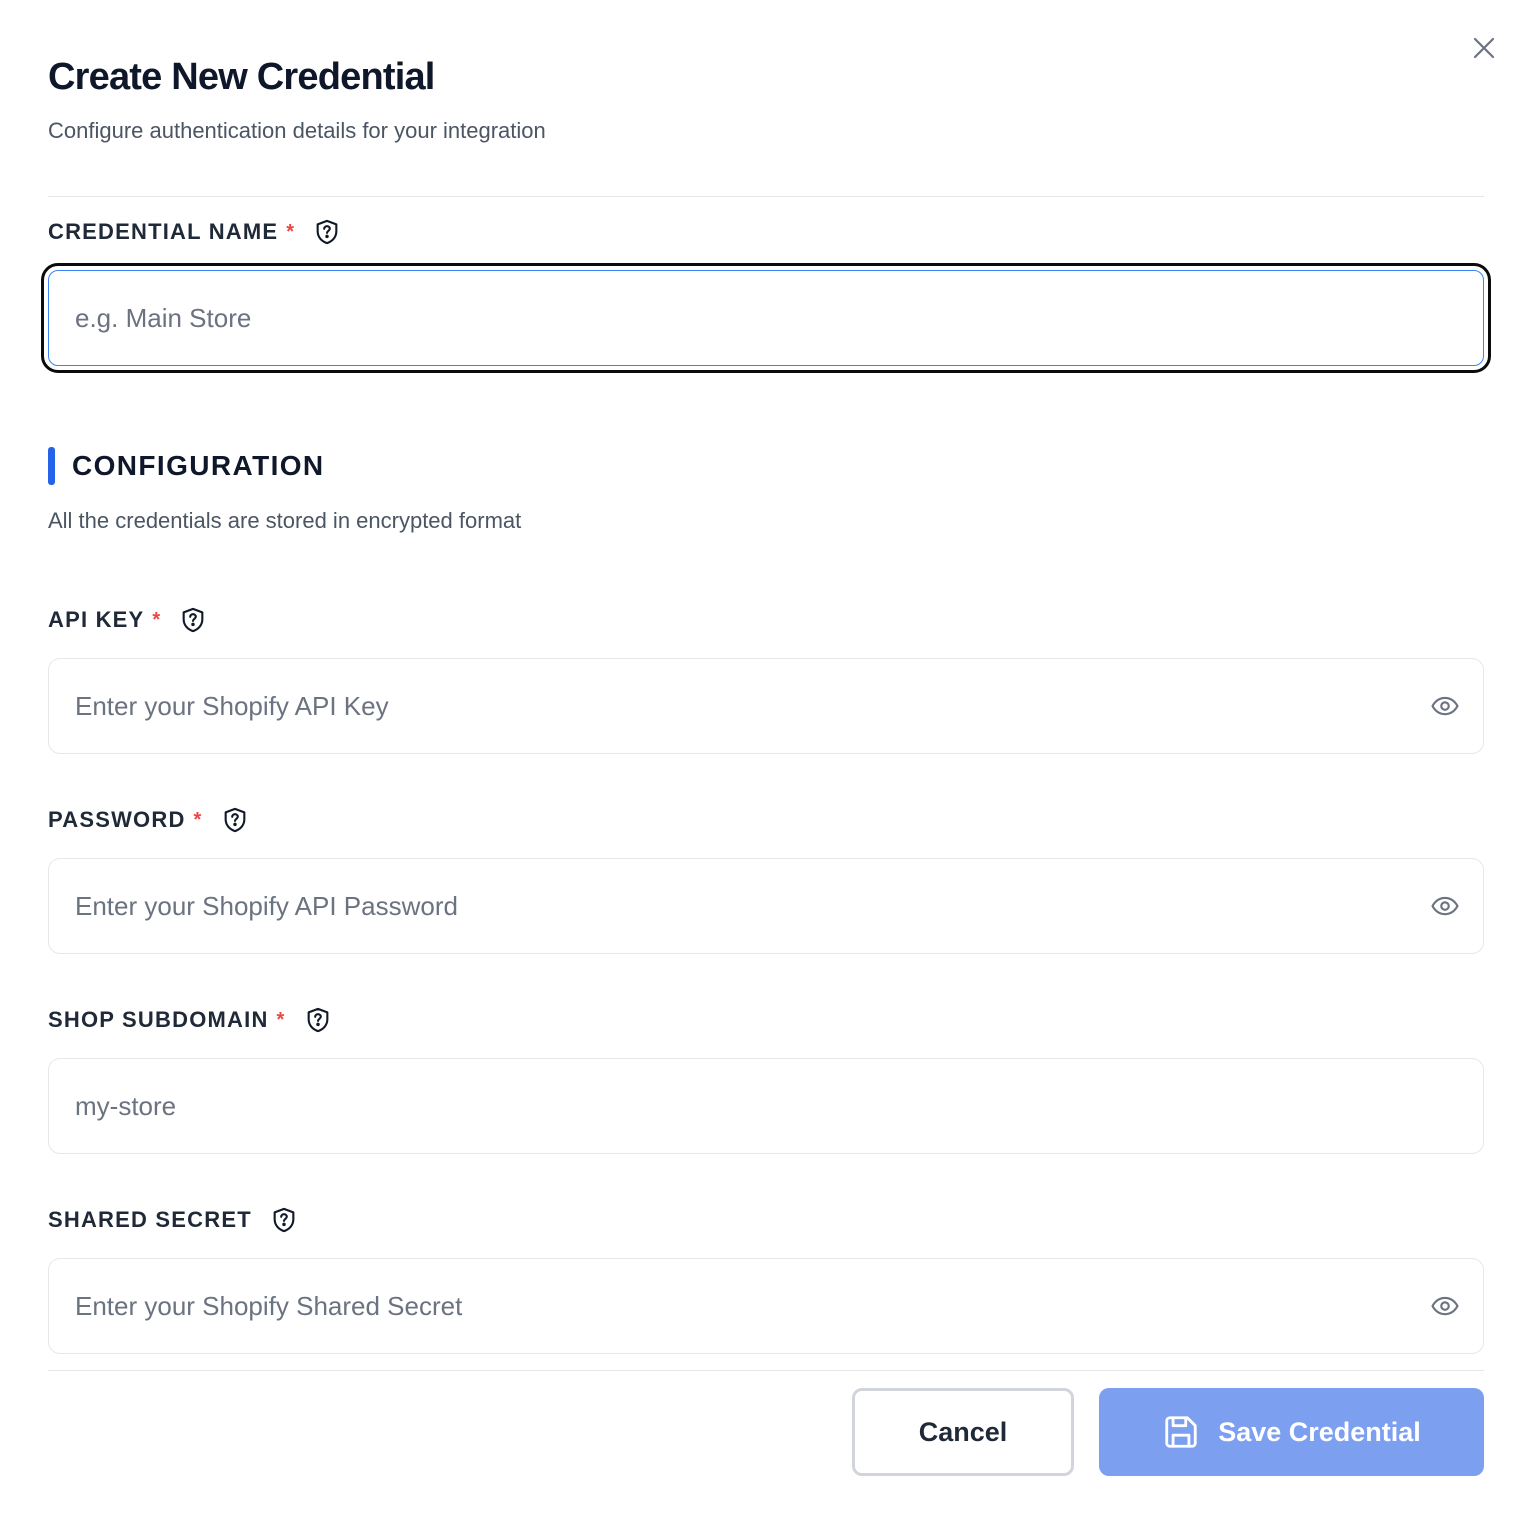 The height and width of the screenshot is (1530, 1530). I want to click on cancel-button: Cancel, so click(963, 1432).